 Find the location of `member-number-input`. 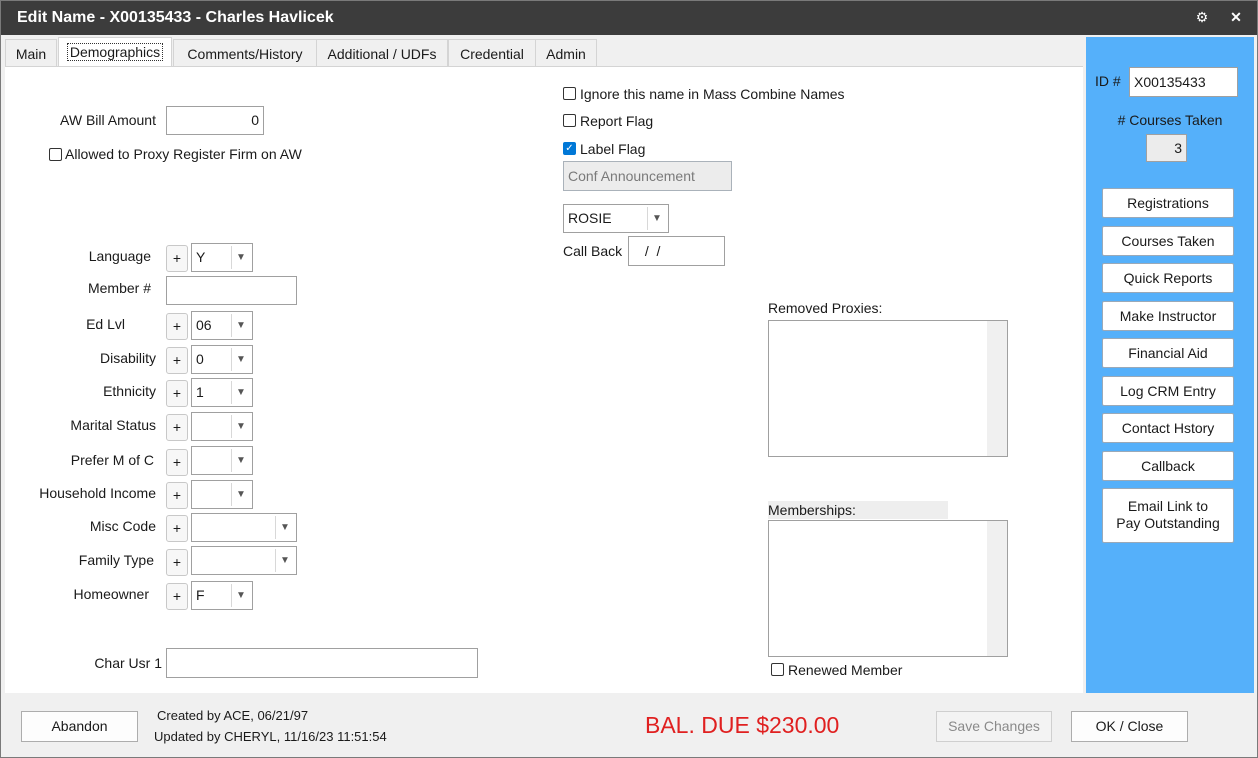

member-number-input is located at coordinates (231, 290).